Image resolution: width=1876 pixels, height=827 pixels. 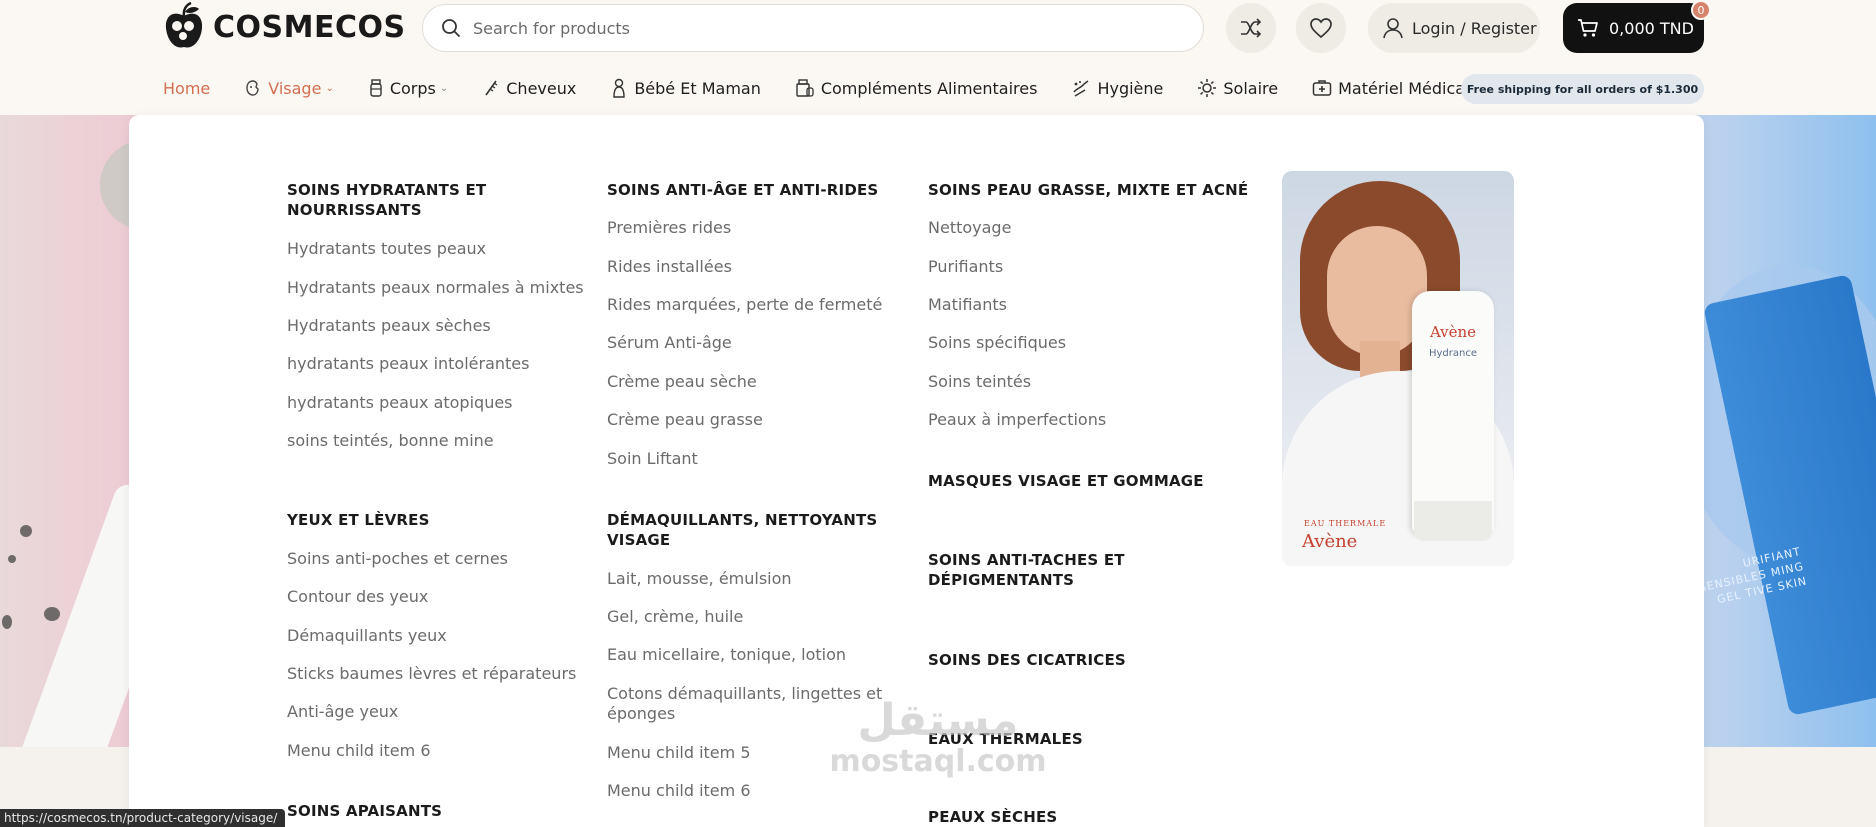 What do you see at coordinates (742, 190) in the screenshot?
I see `menu-heading-anti-age: SOINS ANTI-ÂGE ET ANTI-RIDES` at bounding box center [742, 190].